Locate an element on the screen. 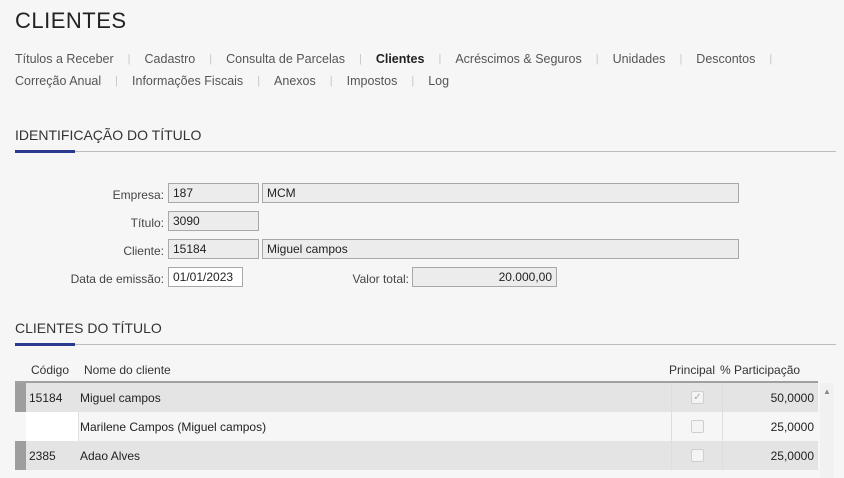 Image resolution: width=844 pixels, height=478 pixels. column-header-principal: Principal is located at coordinates (692, 370).